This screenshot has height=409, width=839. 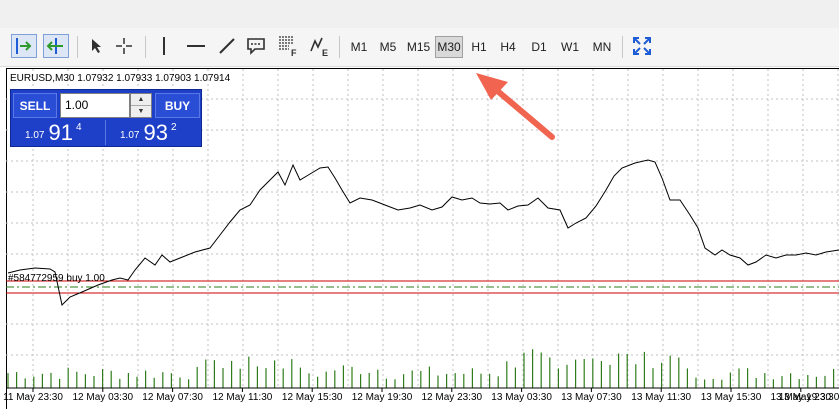 What do you see at coordinates (173, 127) in the screenshot?
I see `buy-price-fraction: 2` at bounding box center [173, 127].